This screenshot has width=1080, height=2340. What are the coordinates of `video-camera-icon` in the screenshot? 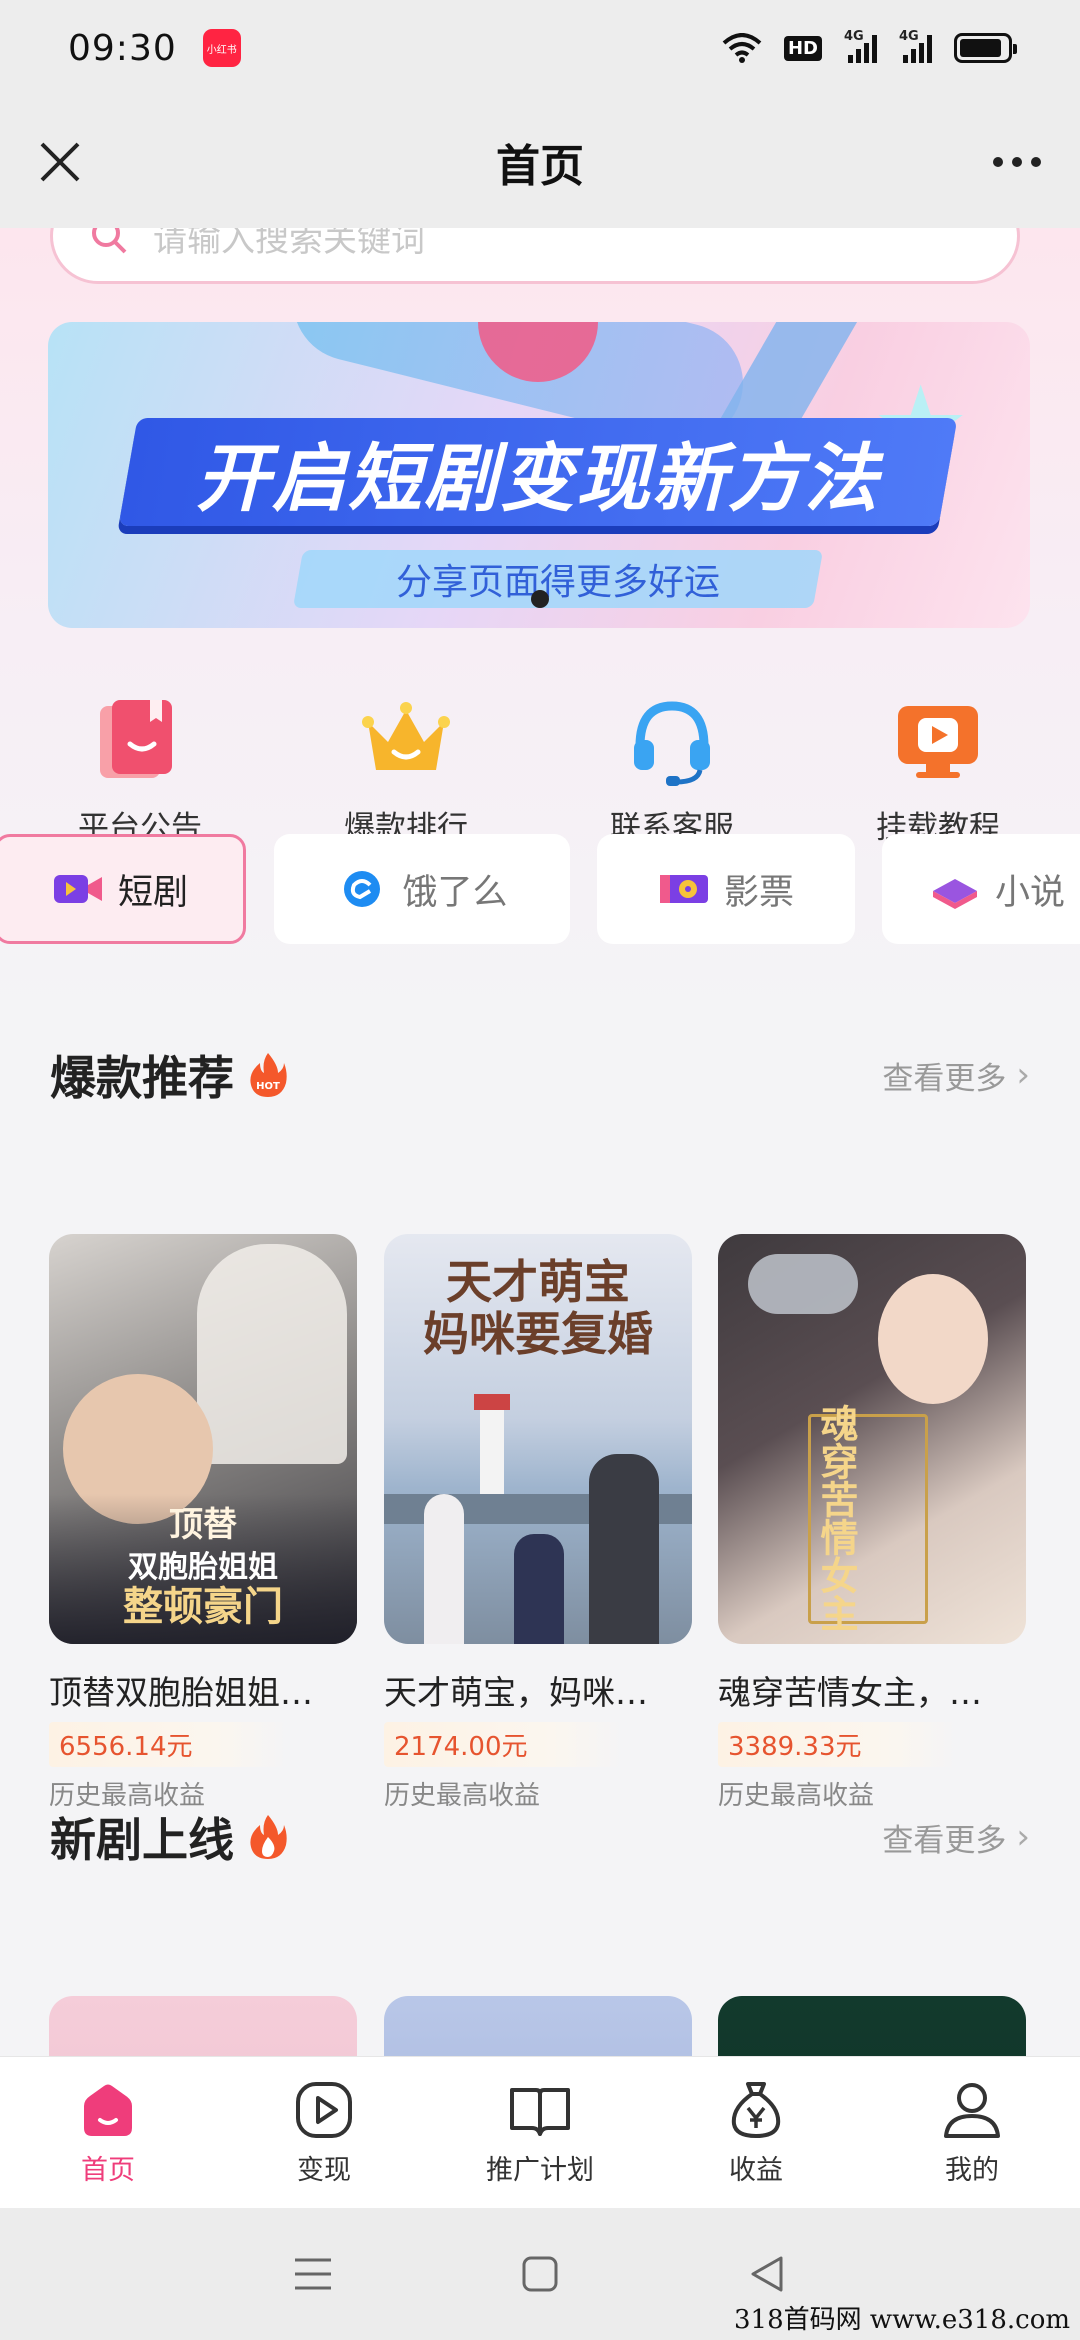 It's located at (77, 889).